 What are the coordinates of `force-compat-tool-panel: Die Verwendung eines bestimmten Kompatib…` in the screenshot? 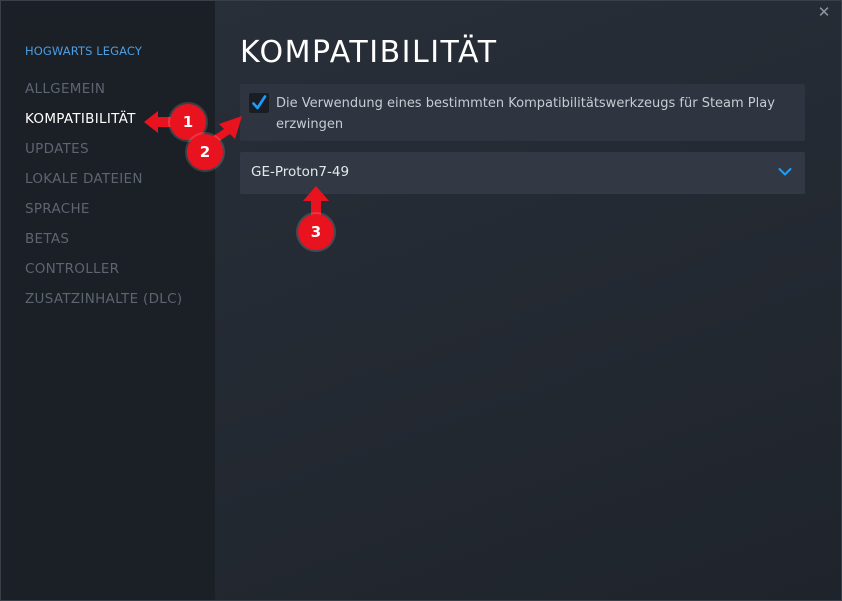 It's located at (522, 112).